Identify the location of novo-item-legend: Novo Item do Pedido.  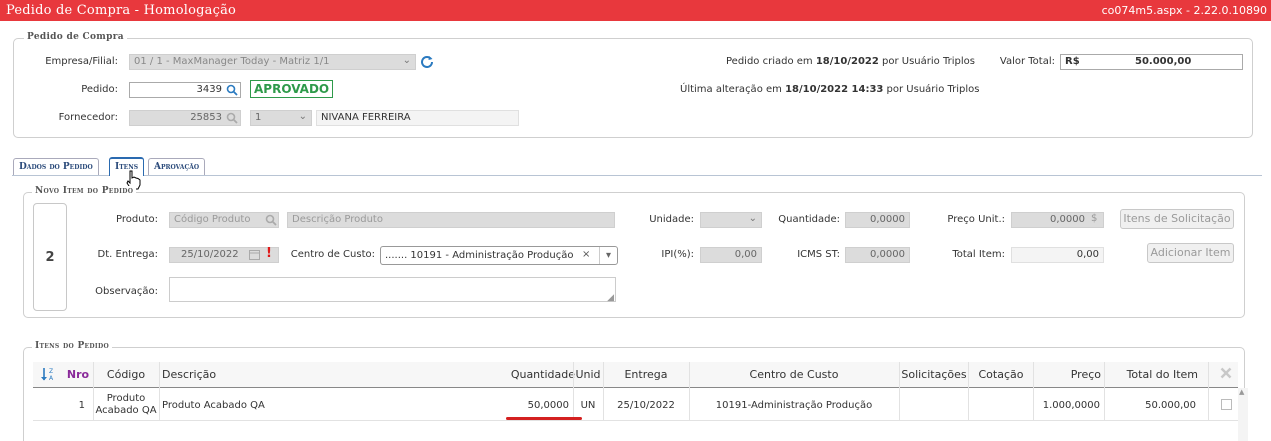
(84, 191).